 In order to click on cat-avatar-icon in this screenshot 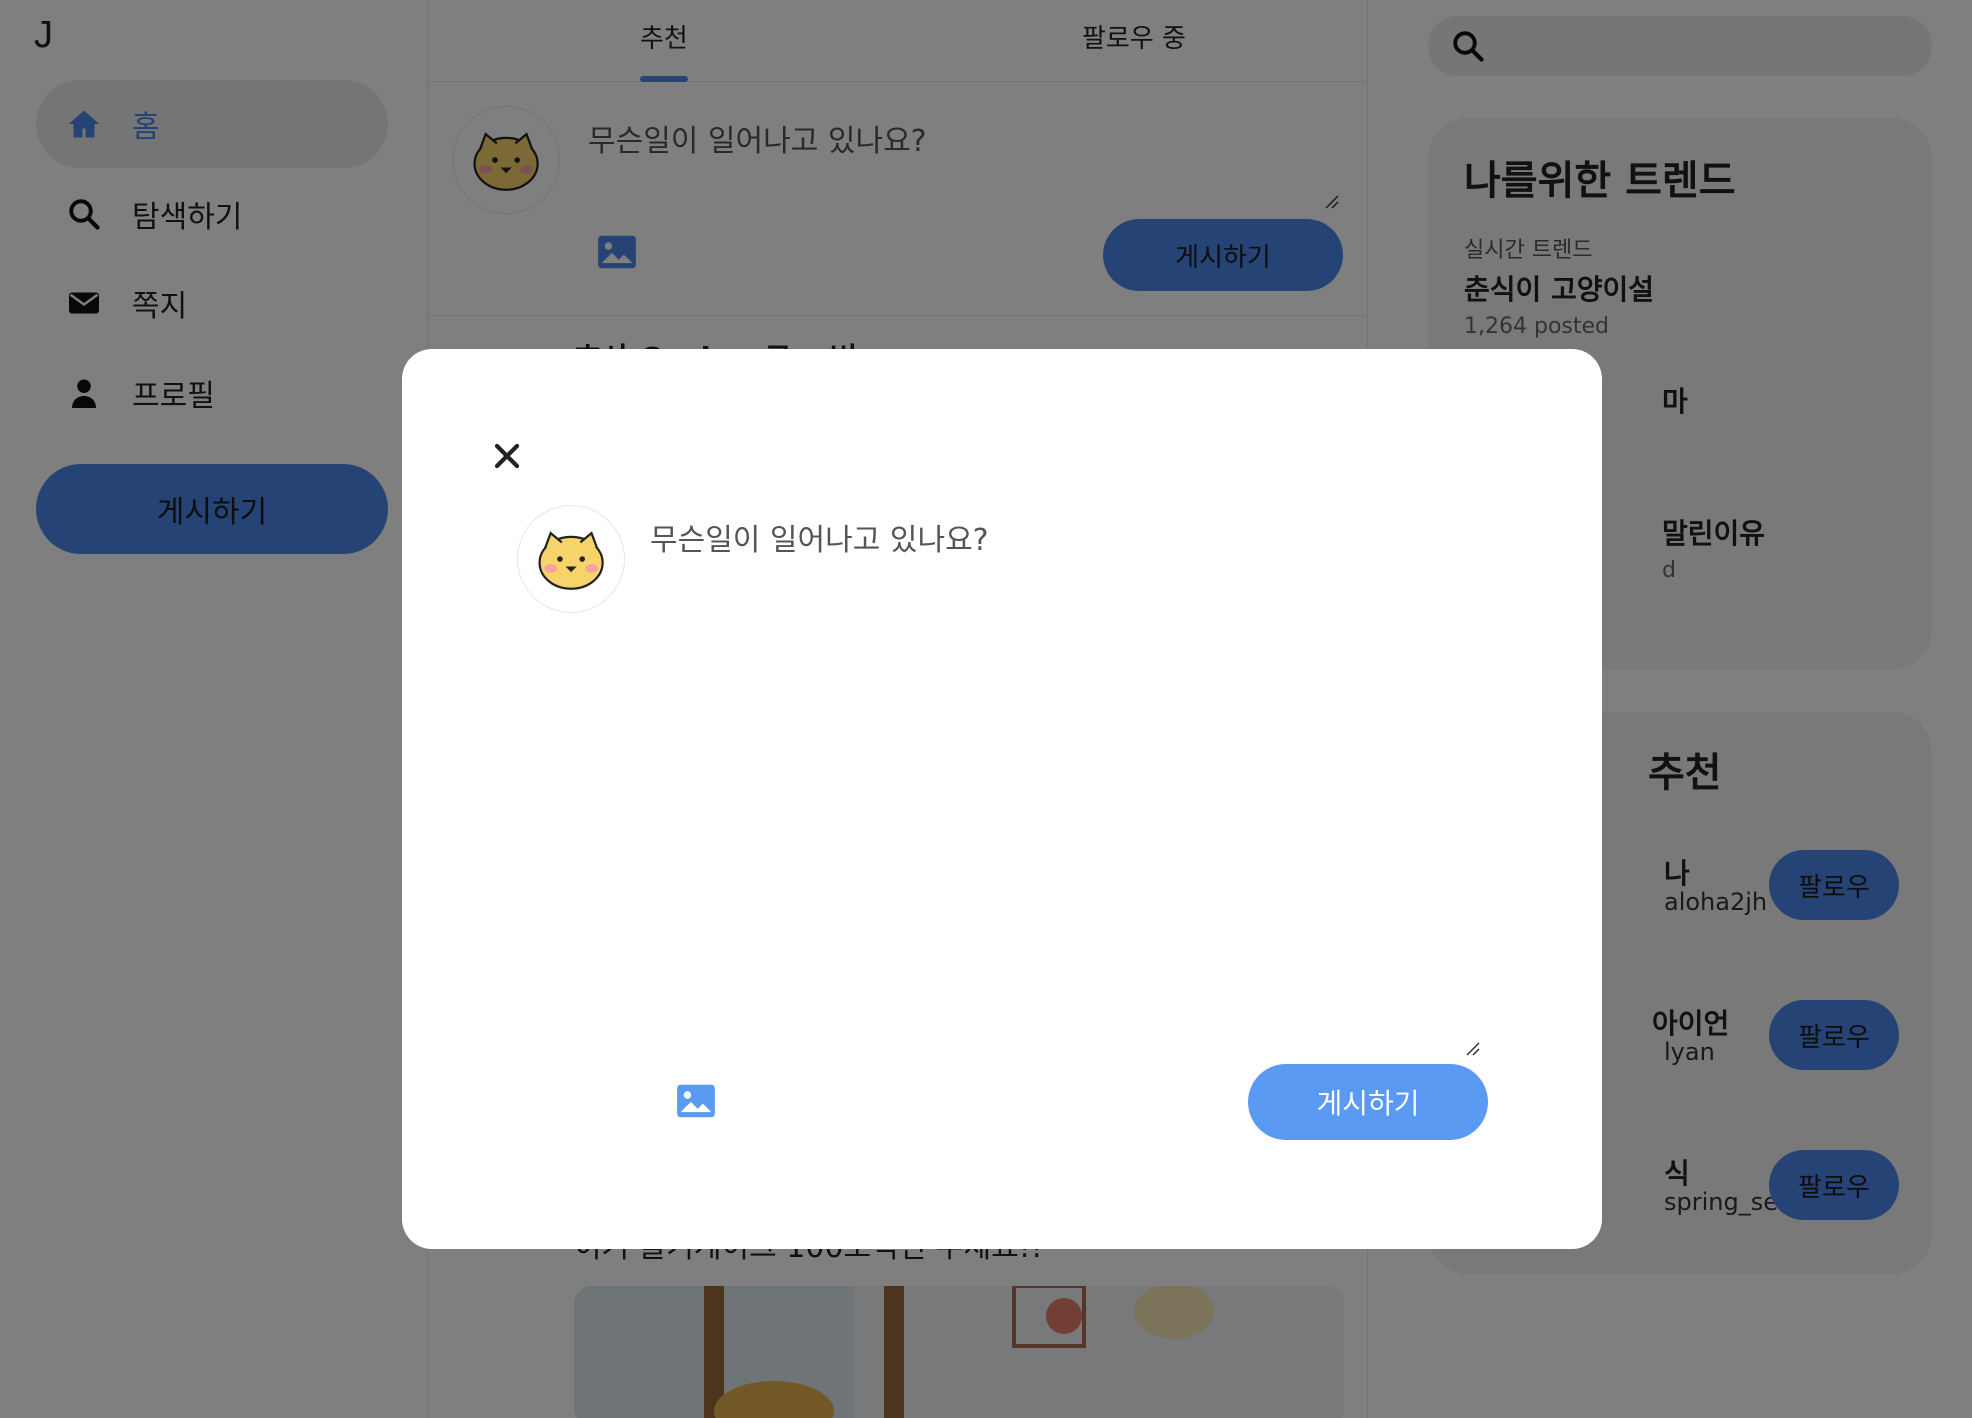, I will do `click(571, 560)`.